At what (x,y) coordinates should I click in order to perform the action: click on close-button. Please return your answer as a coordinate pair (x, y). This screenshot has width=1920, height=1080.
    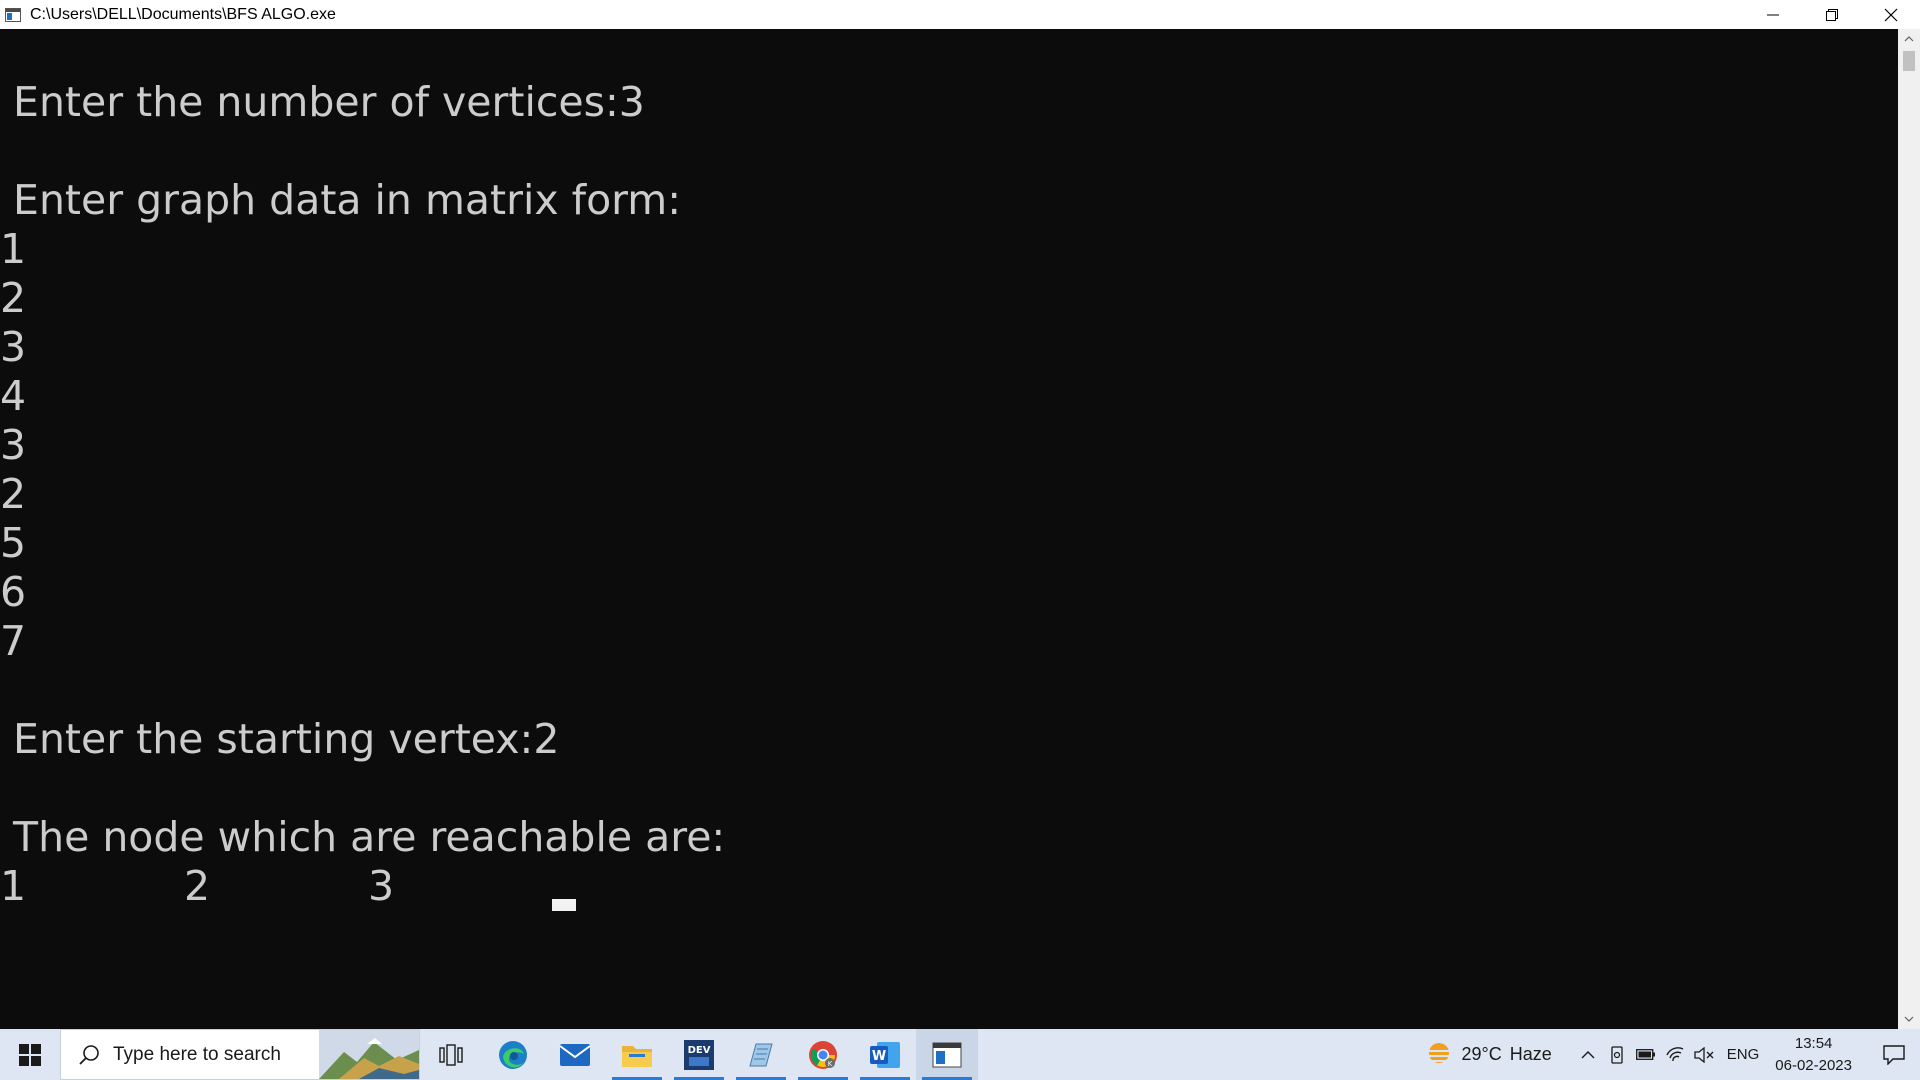
    Looking at the image, I should click on (1890, 14).